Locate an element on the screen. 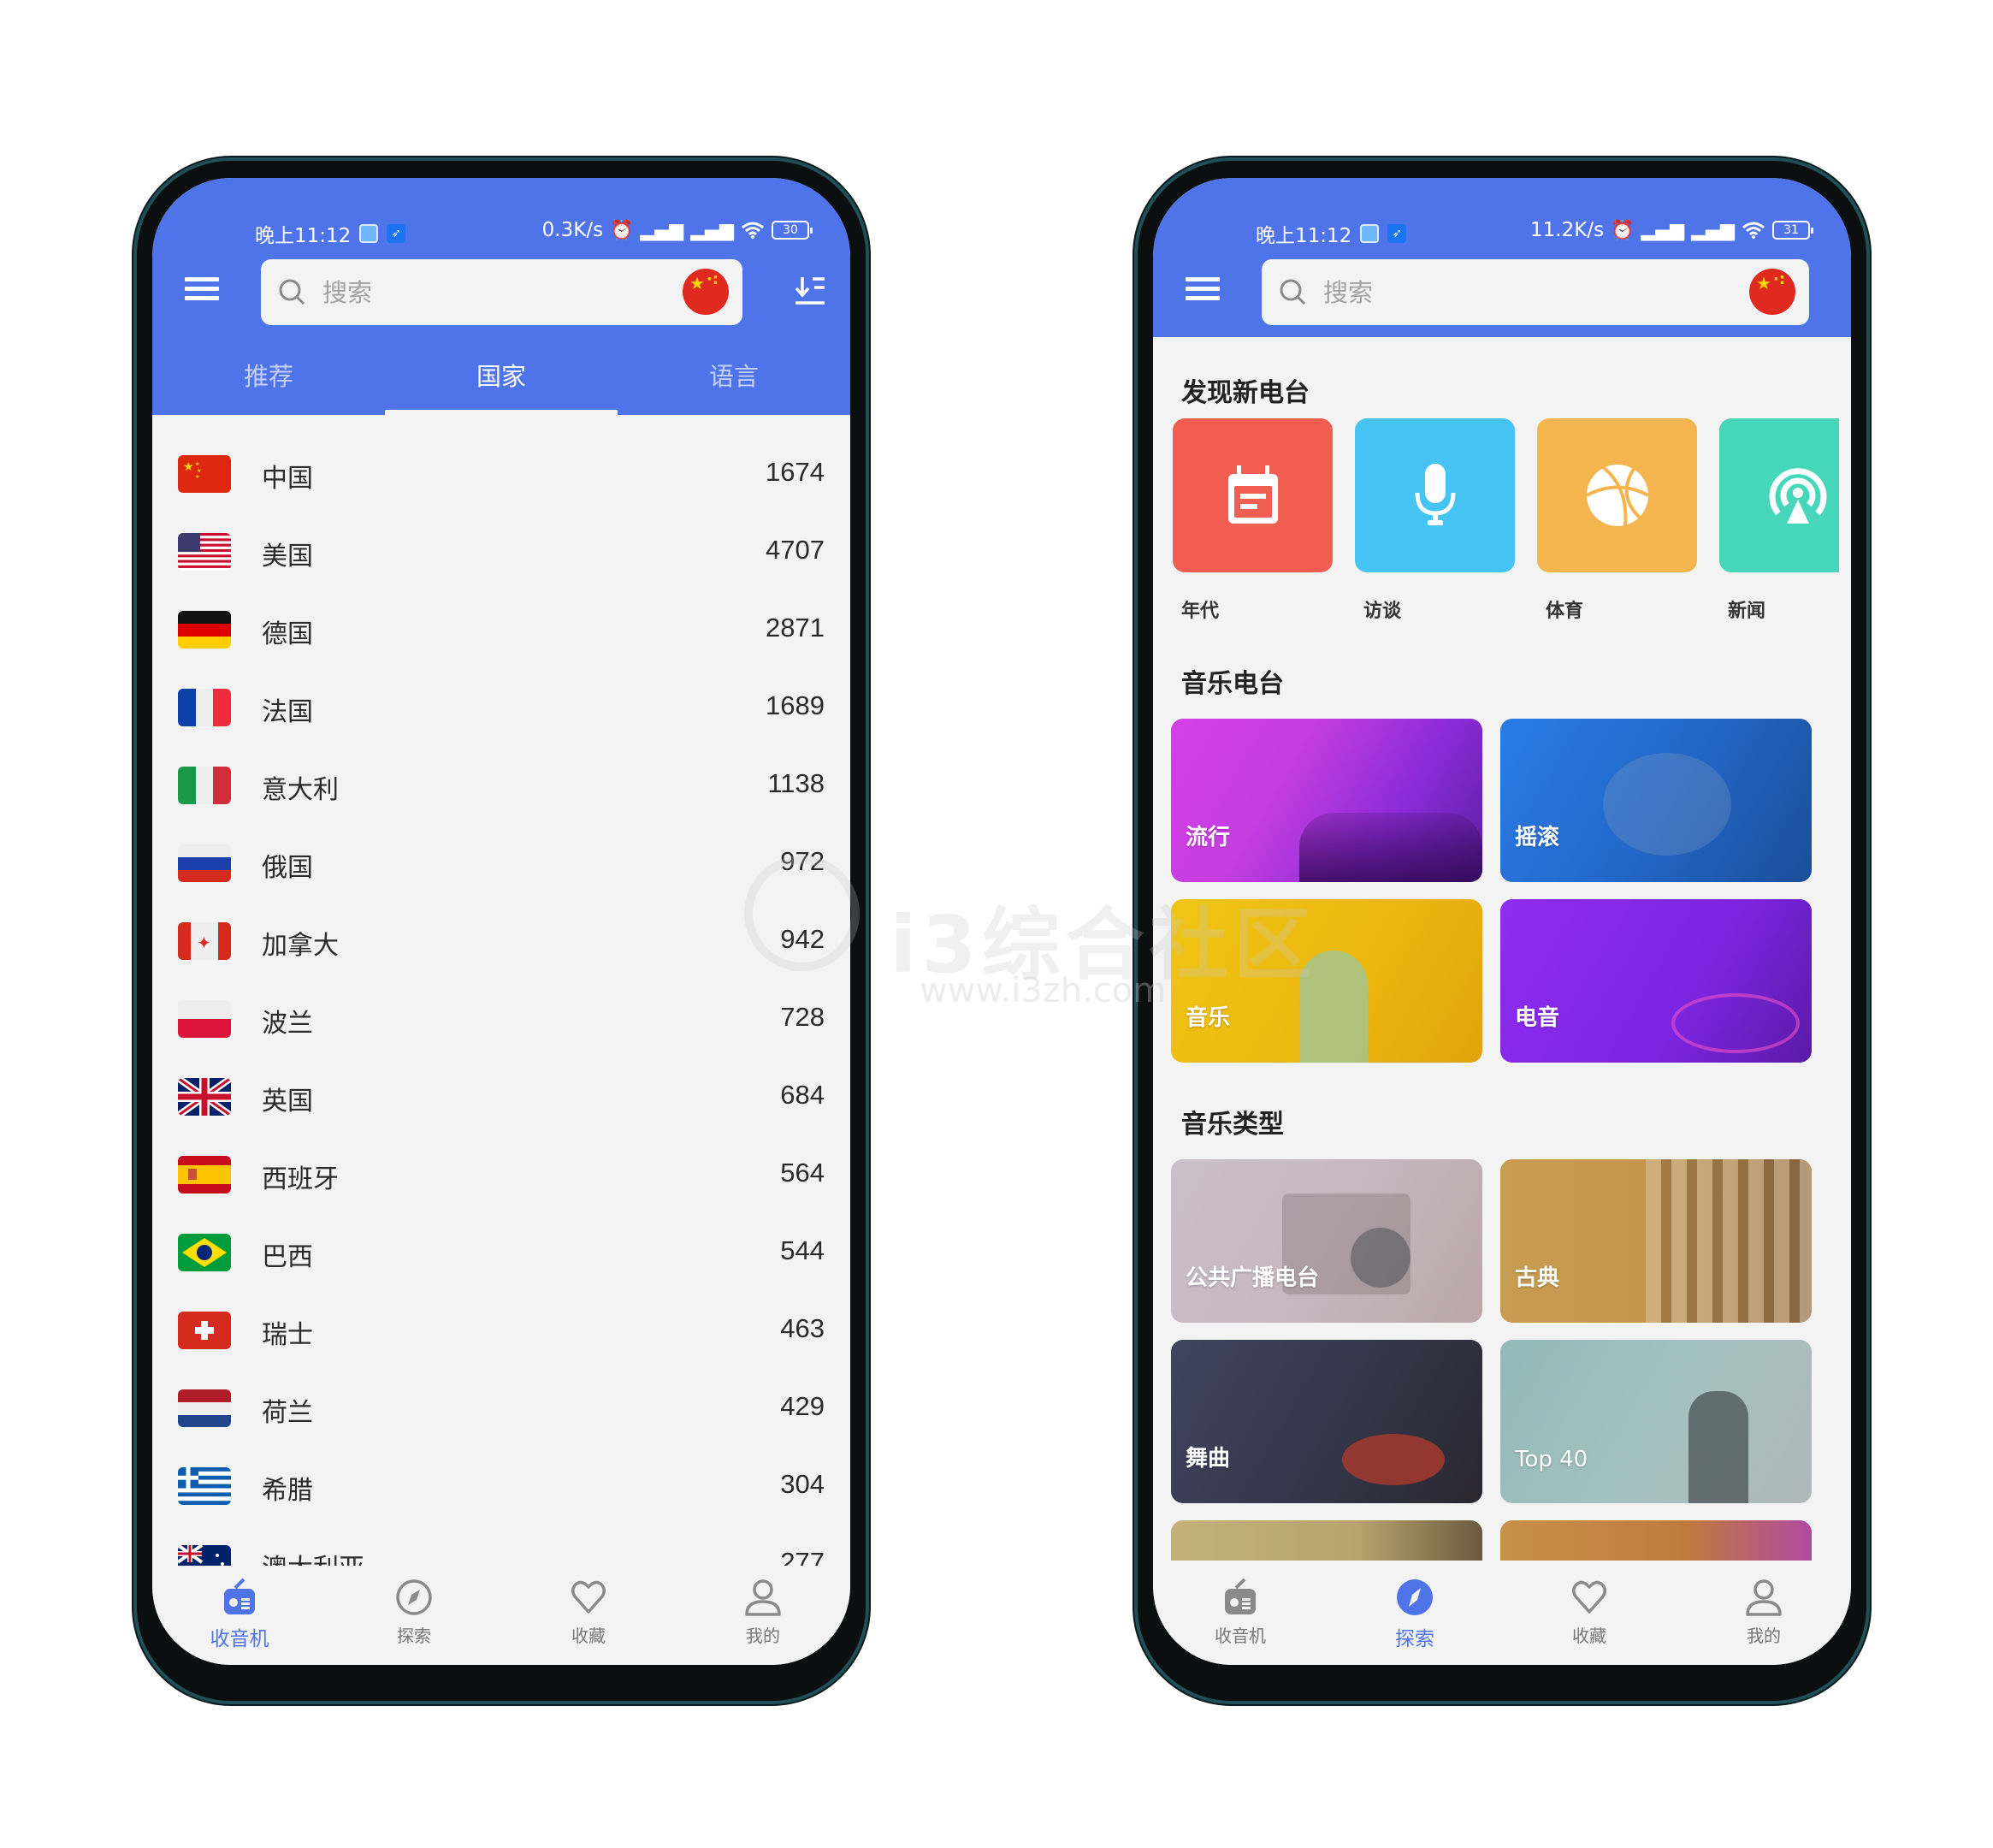 This screenshot has height=1848, width=1993. type-card-dance: 舞曲 is located at coordinates (1326, 1421).